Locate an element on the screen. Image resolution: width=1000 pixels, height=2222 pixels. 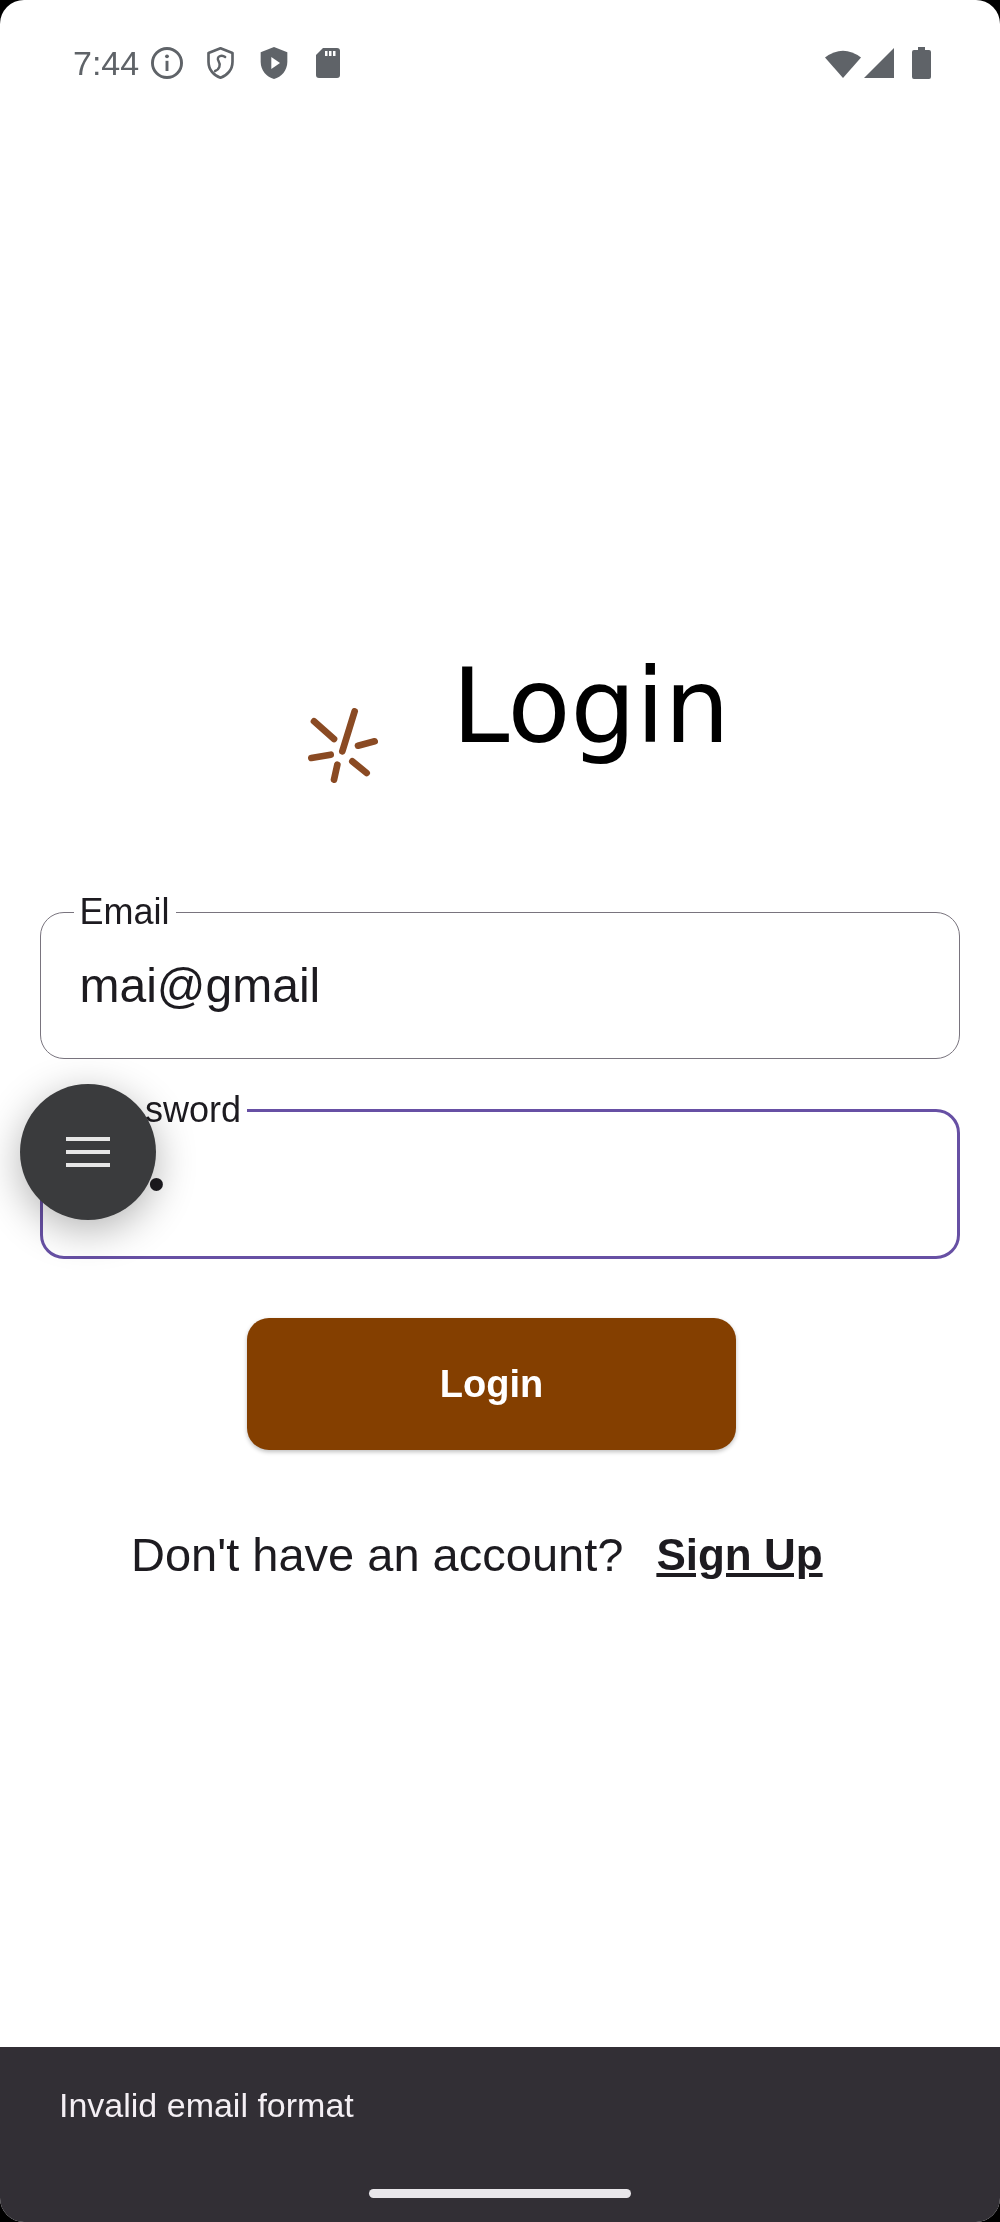
login-button: Login is located at coordinates (491, 1384).